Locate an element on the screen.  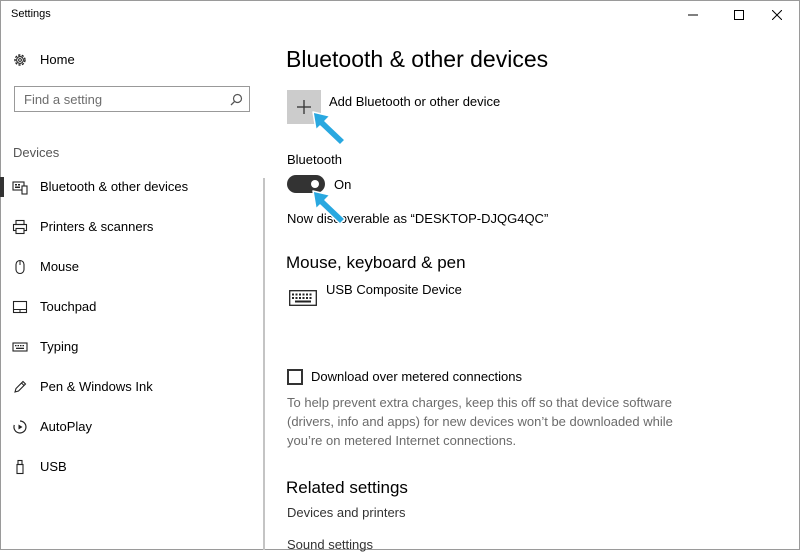
sidebar-item-label: Typing is located at coordinates (59, 346).